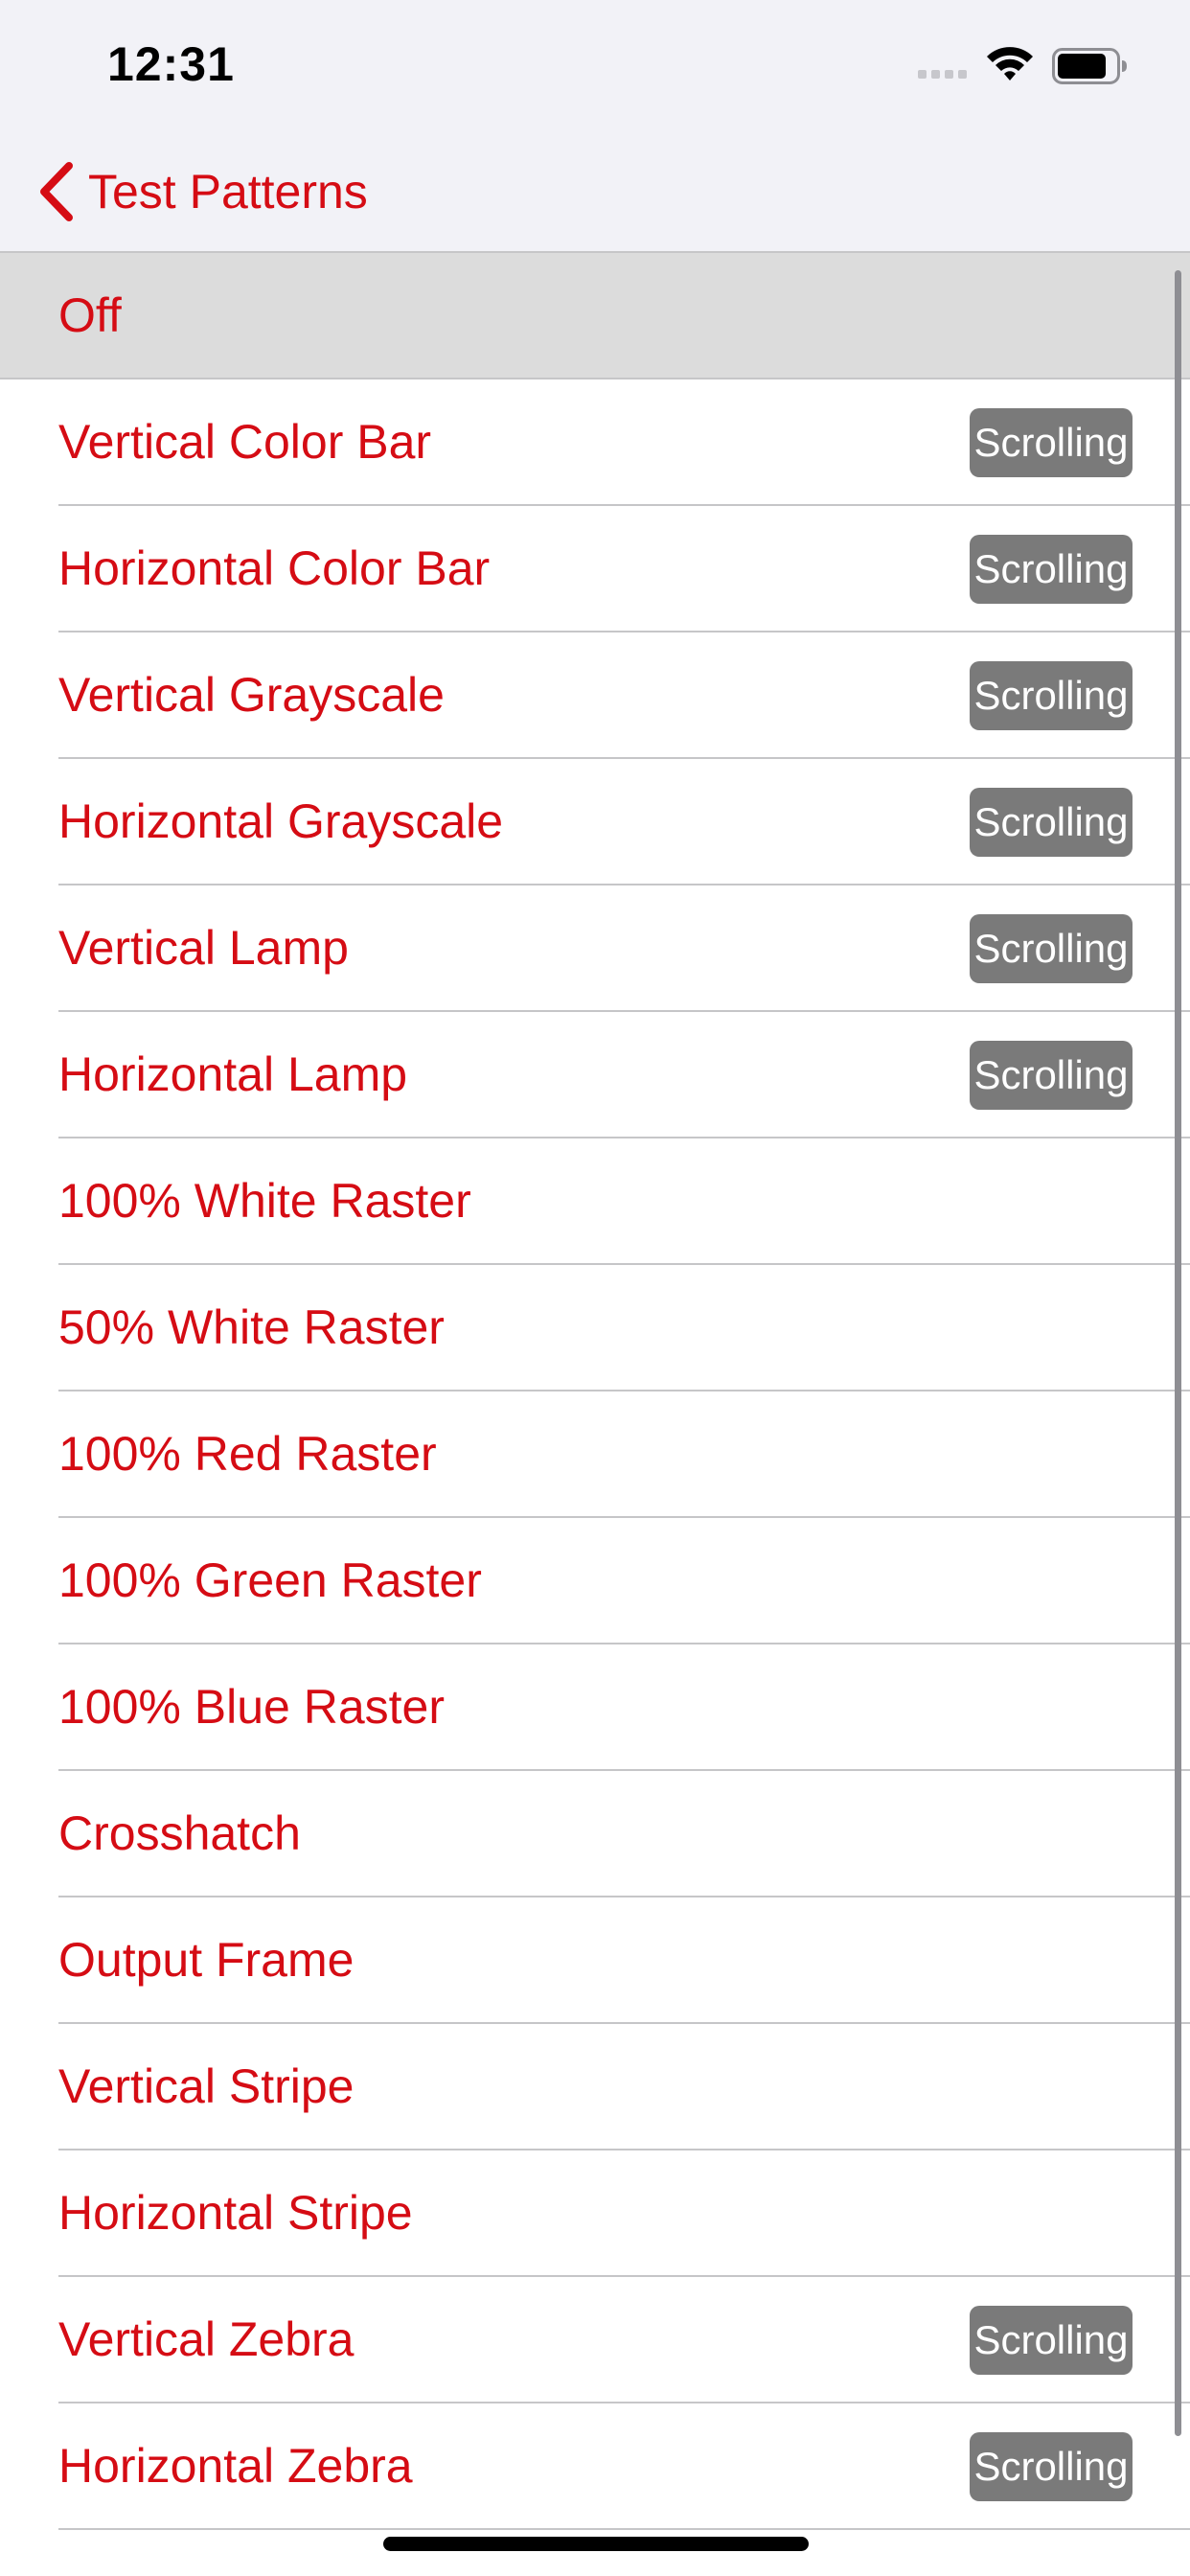  What do you see at coordinates (1090, 66) in the screenshot?
I see `battery-icon` at bounding box center [1090, 66].